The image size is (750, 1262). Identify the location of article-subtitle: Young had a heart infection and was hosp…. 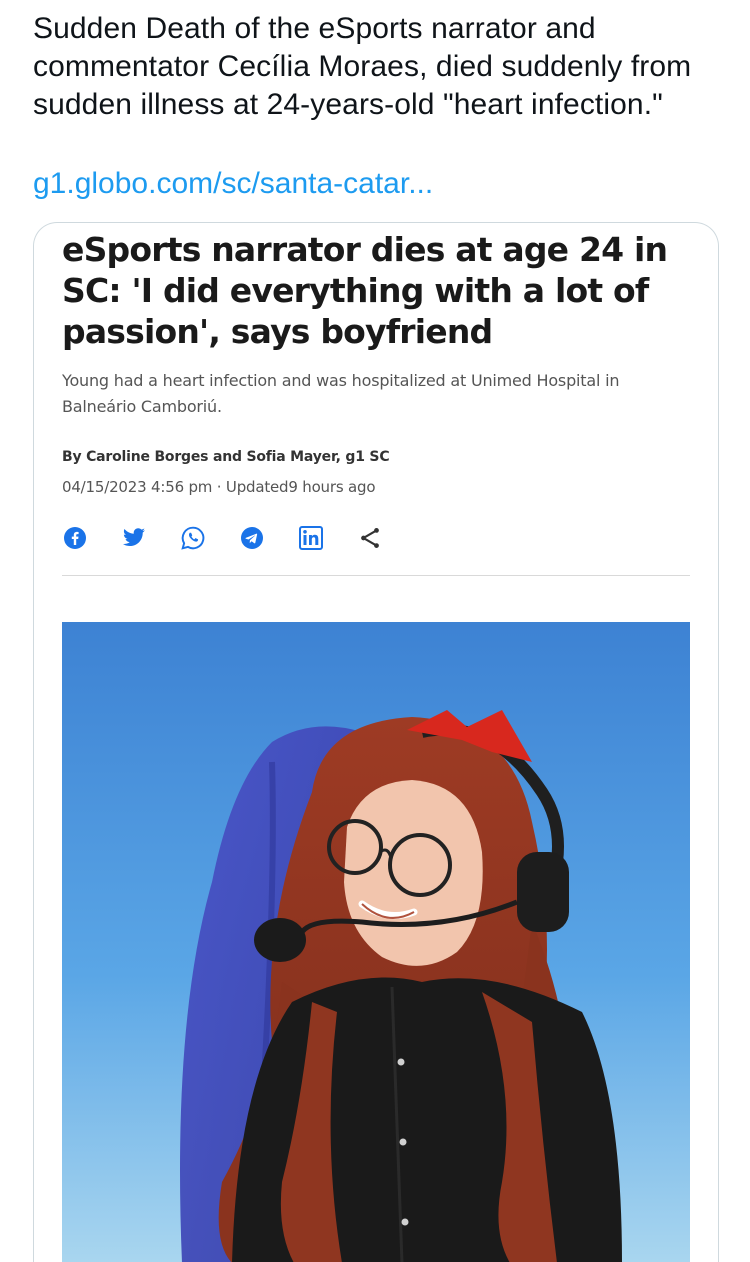
(341, 393).